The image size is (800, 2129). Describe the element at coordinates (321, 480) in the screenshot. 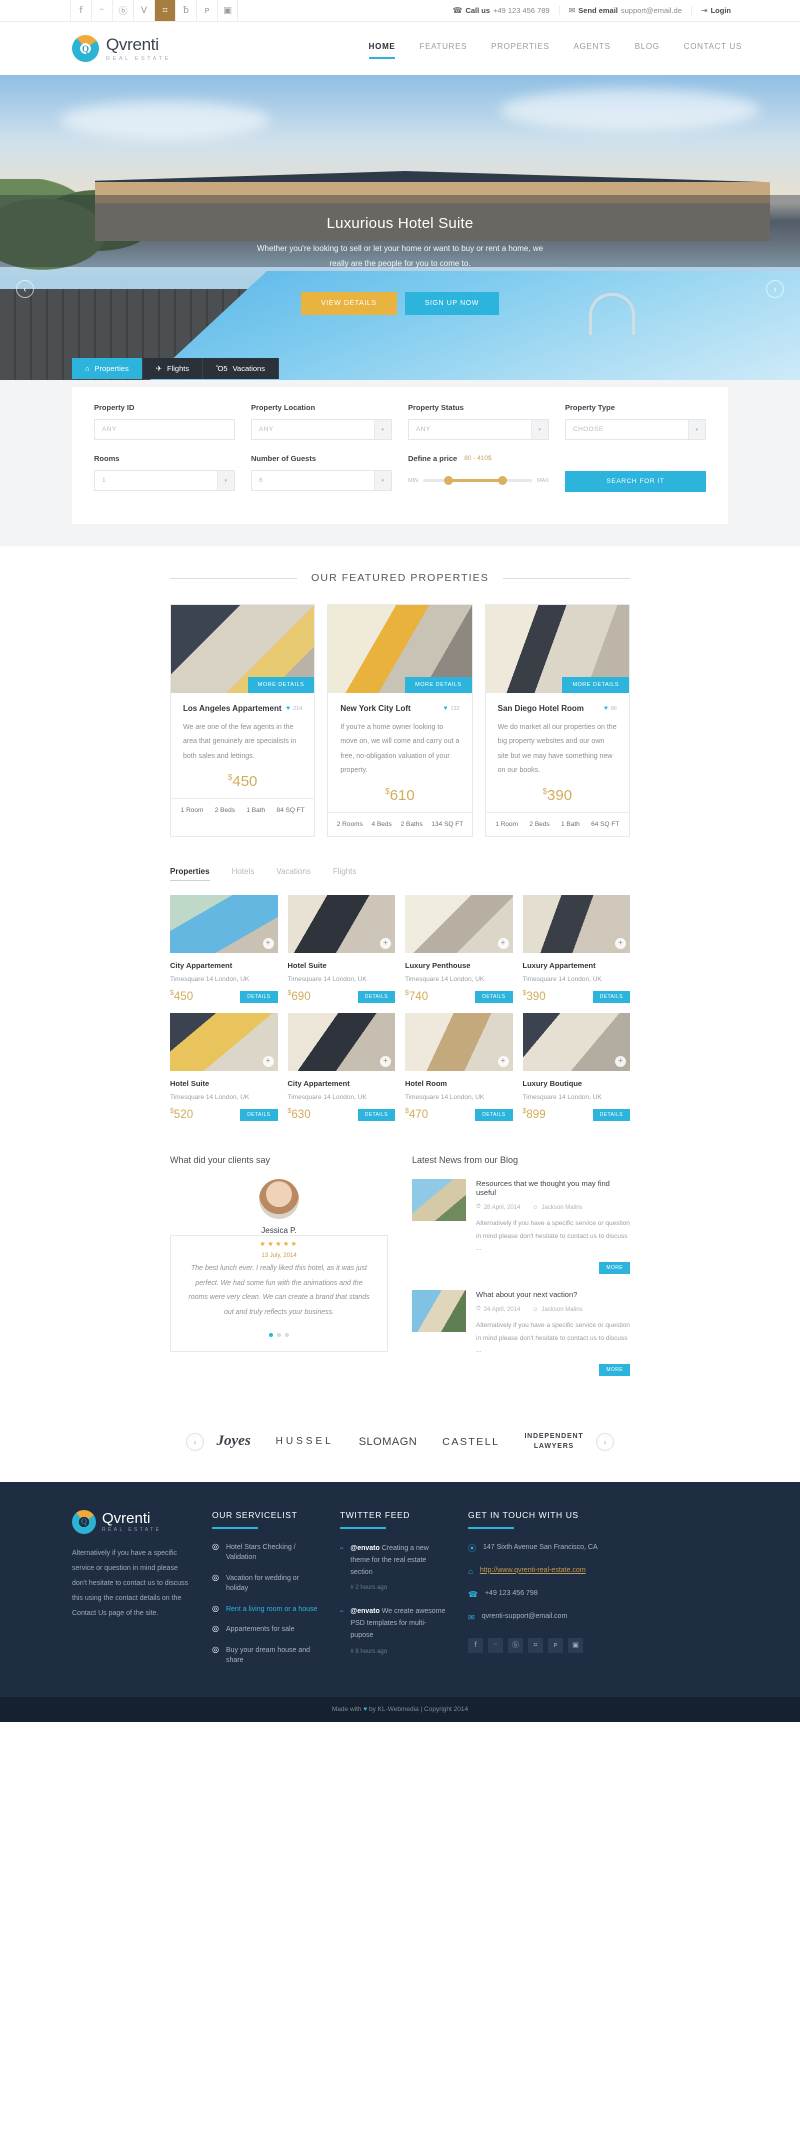

I see `guests-stepper: 6 ▾` at that location.